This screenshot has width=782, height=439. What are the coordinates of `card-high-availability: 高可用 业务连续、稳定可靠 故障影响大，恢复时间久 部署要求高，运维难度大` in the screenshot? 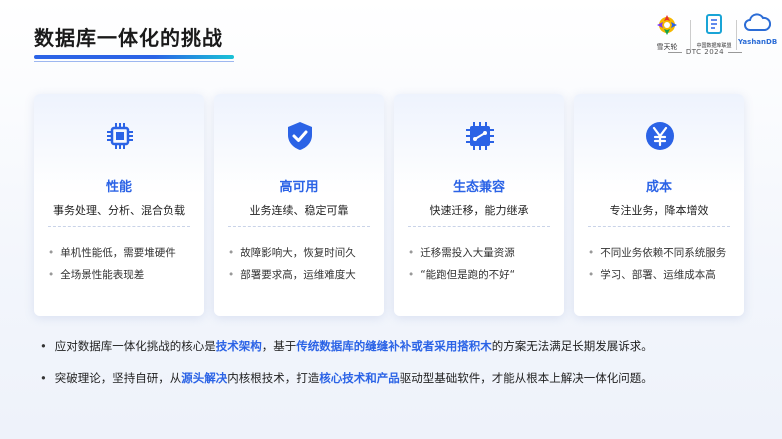 It's located at (299, 205).